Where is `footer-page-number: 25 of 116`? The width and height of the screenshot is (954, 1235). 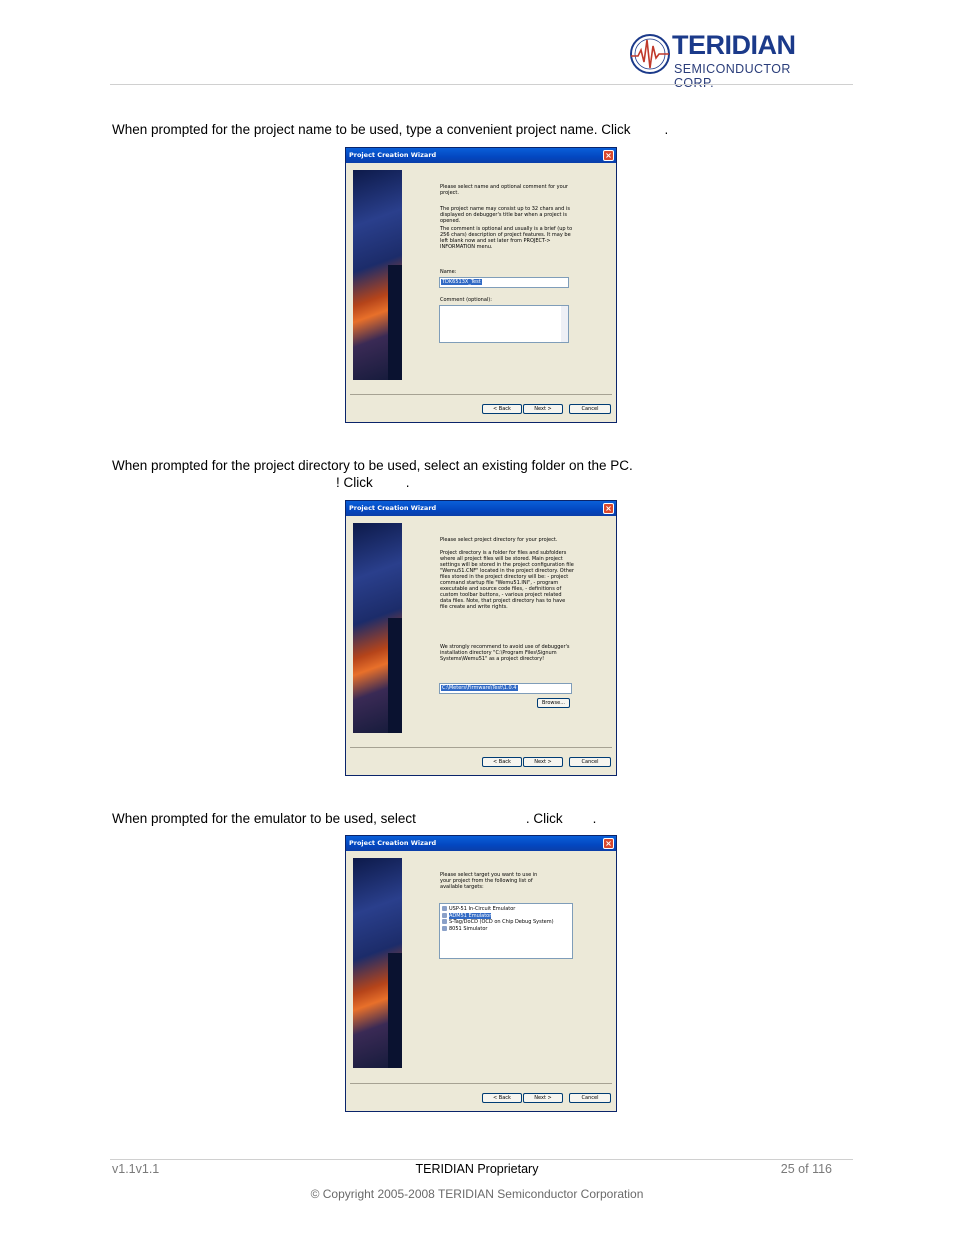 footer-page-number: 25 of 116 is located at coordinates (806, 1169).